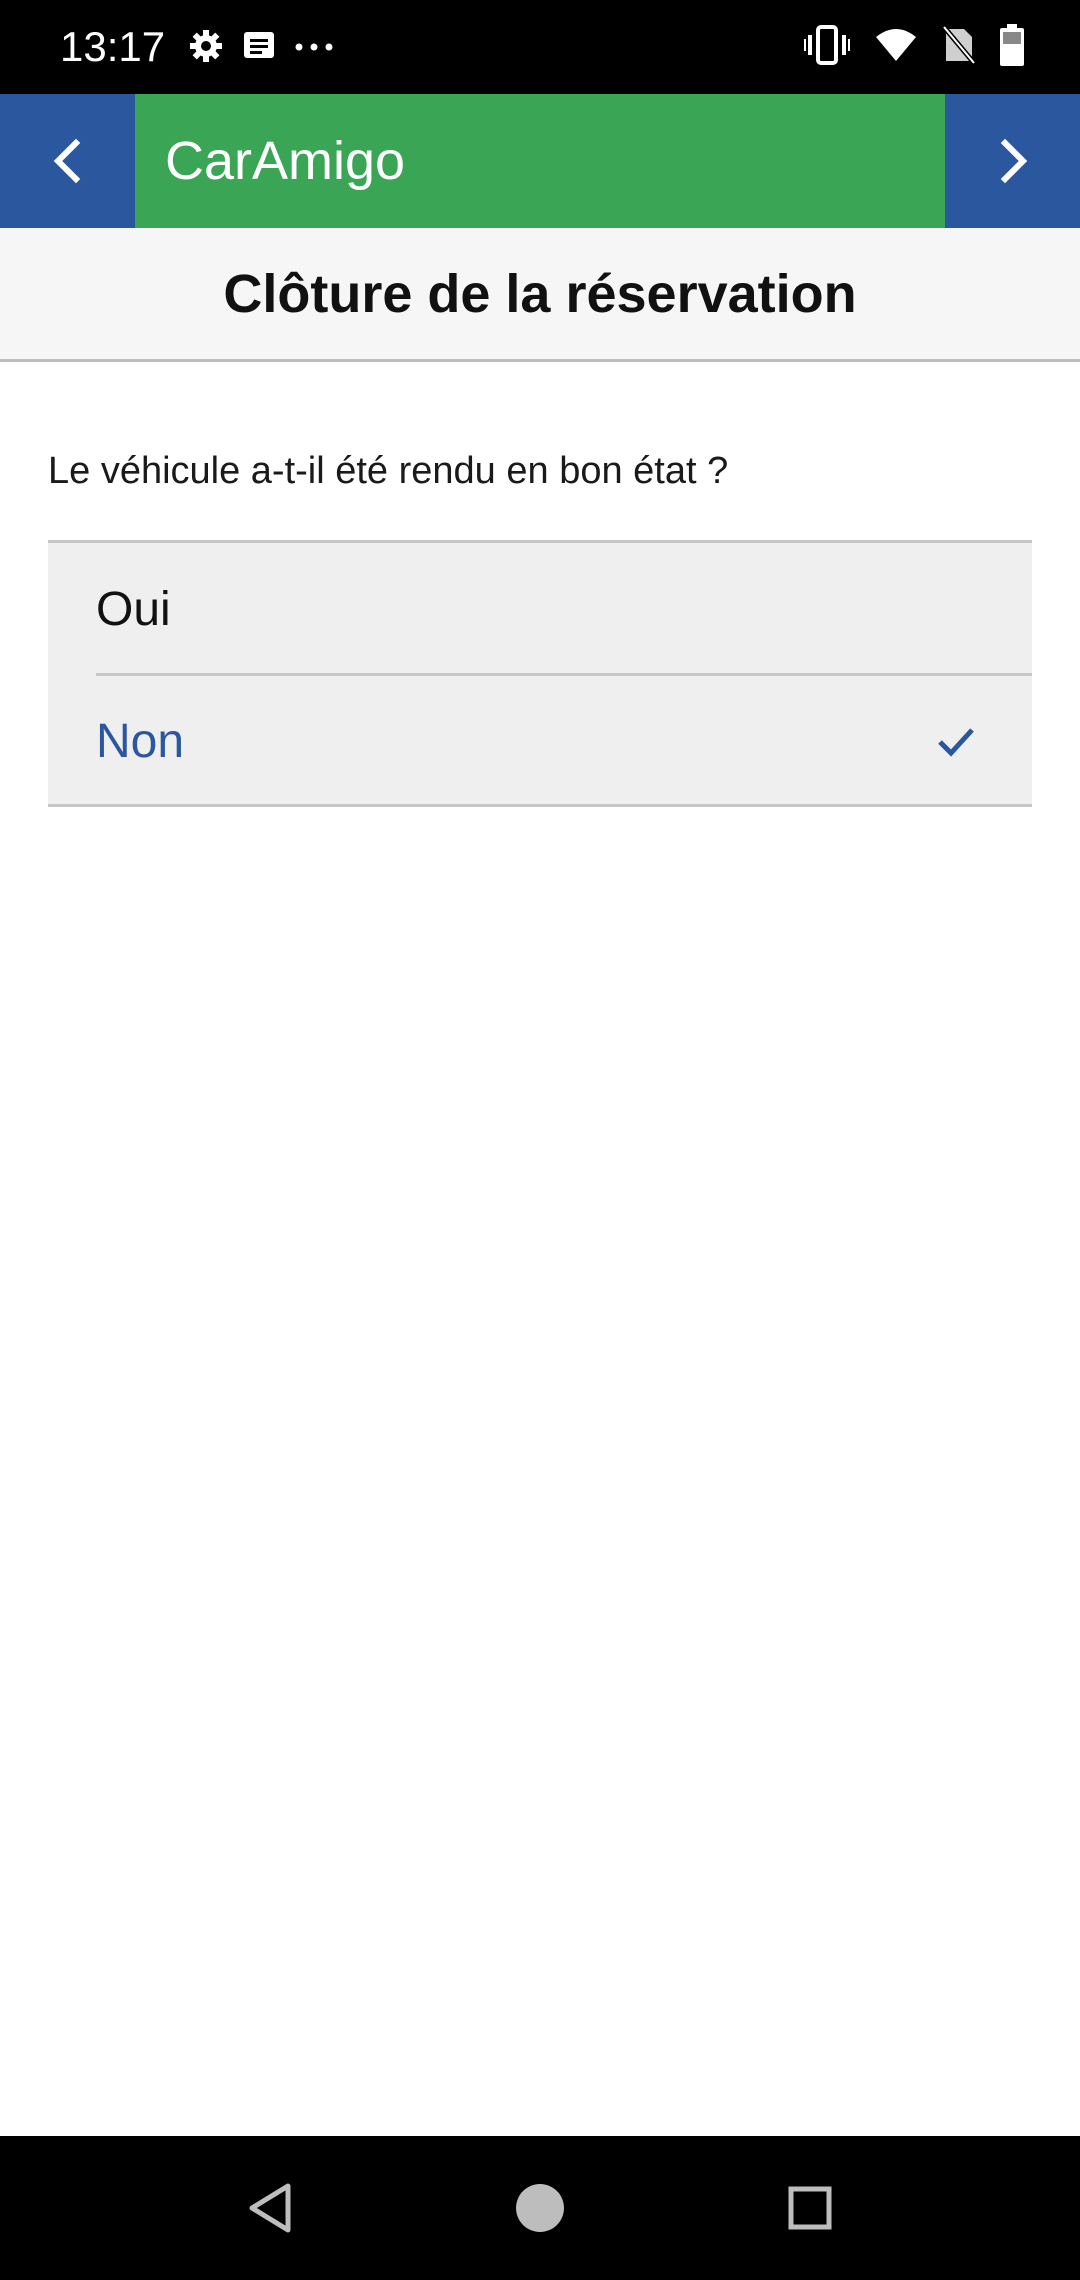 The height and width of the screenshot is (2280, 1080). What do you see at coordinates (956, 742) in the screenshot?
I see `checkmark-icon` at bounding box center [956, 742].